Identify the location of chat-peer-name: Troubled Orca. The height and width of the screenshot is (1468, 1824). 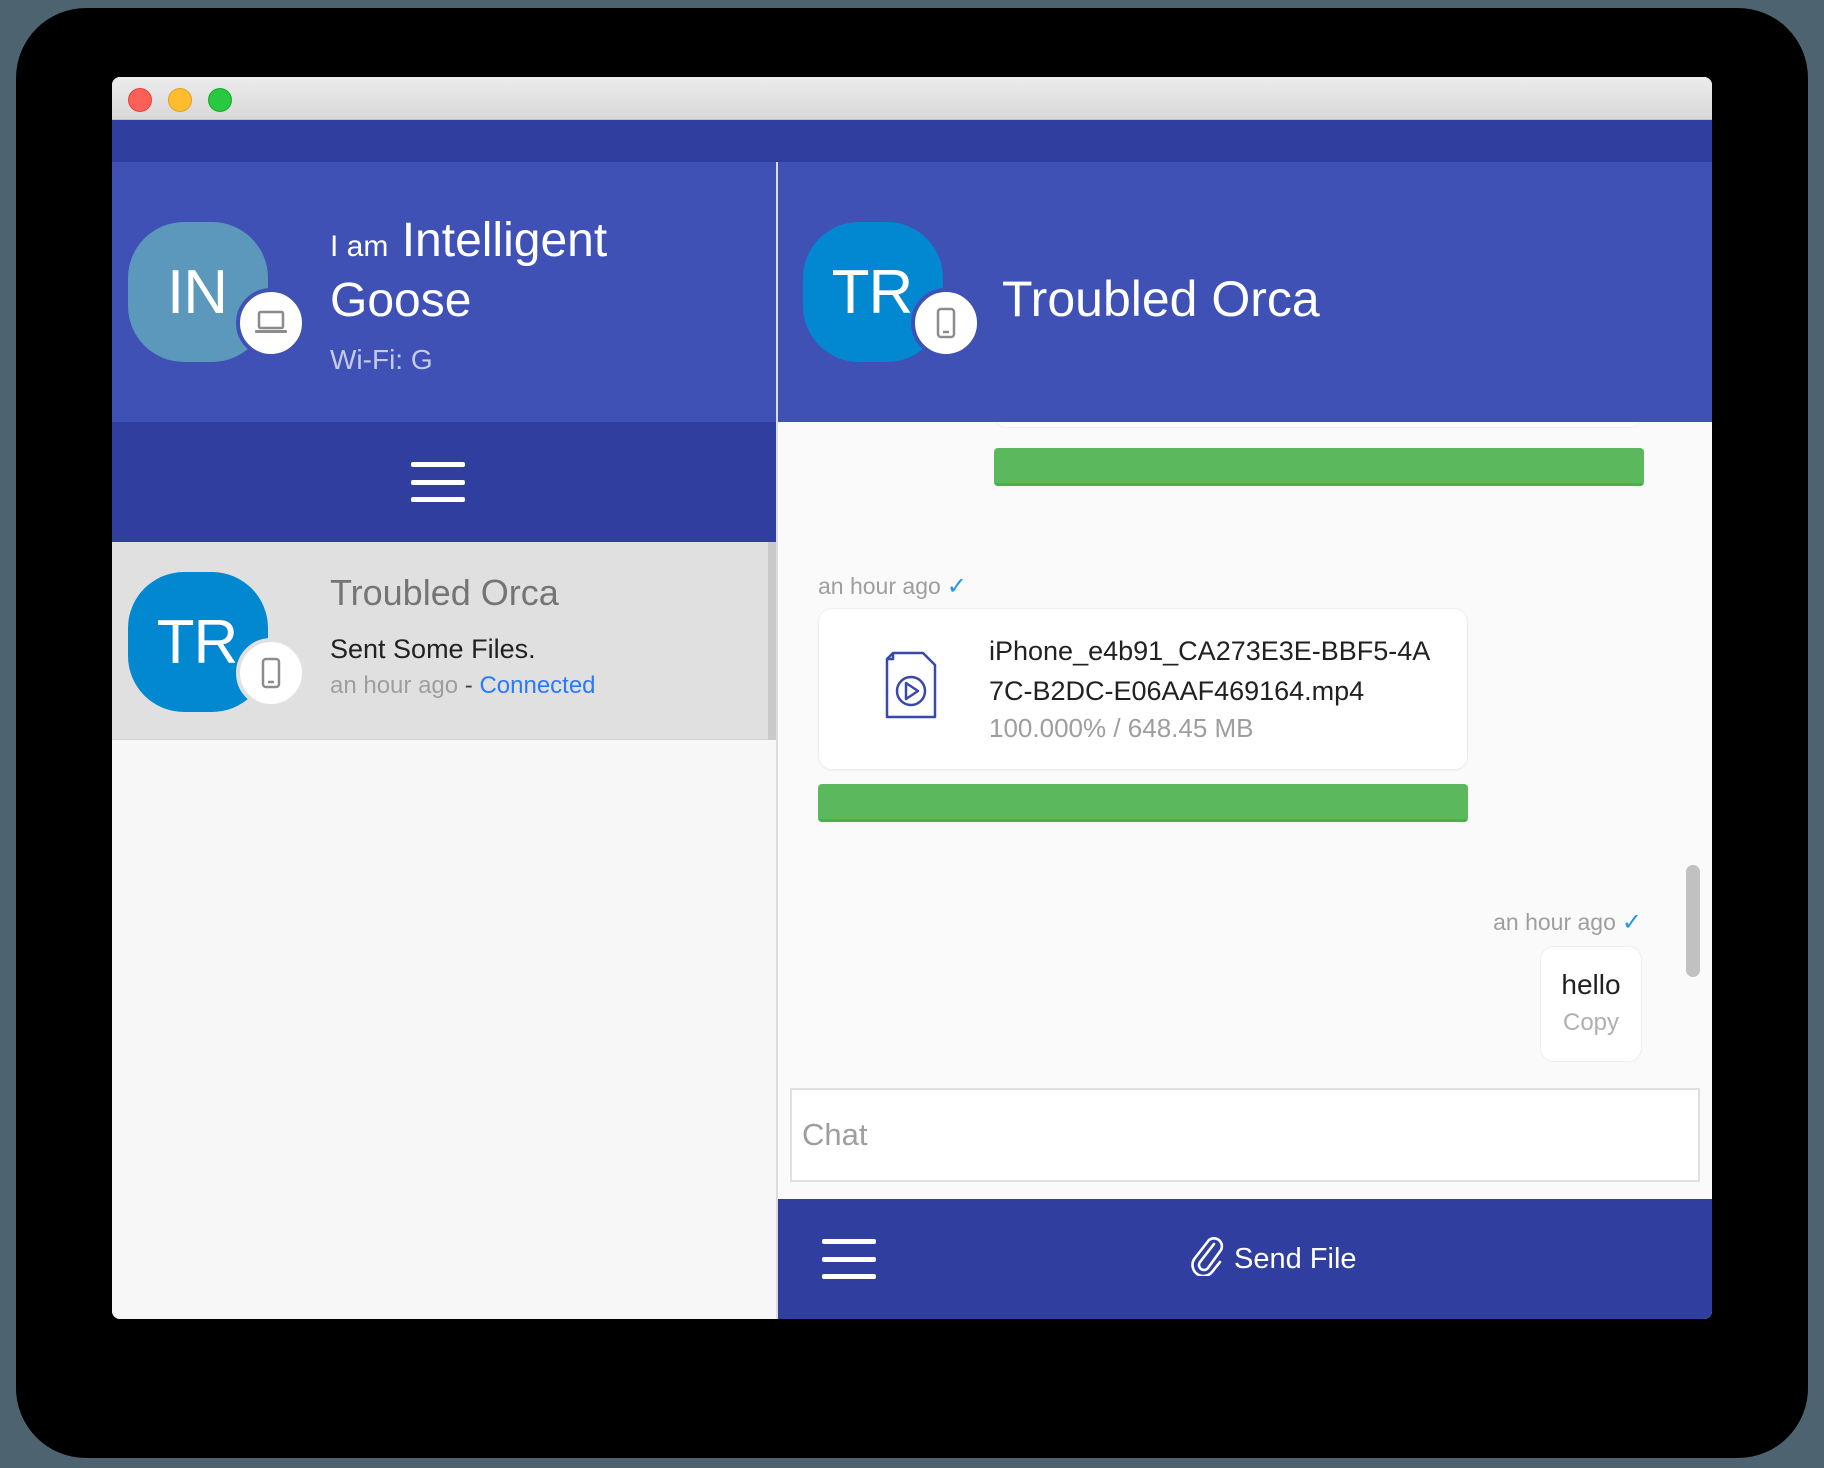
(1161, 299).